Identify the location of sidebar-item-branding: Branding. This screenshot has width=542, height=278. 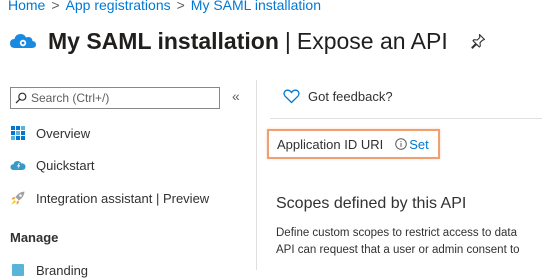
(49, 270).